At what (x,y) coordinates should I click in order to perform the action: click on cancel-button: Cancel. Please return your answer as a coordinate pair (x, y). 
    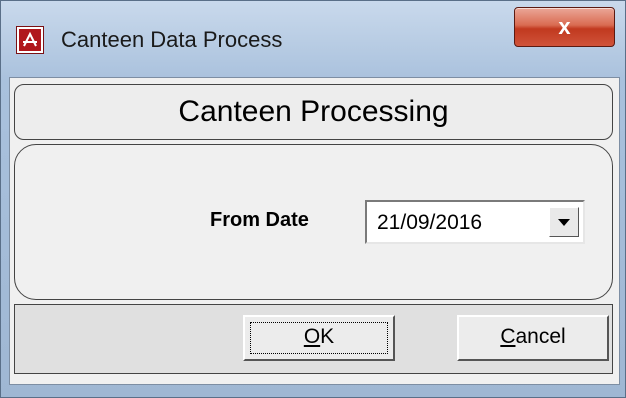
    Looking at the image, I should click on (533, 338).